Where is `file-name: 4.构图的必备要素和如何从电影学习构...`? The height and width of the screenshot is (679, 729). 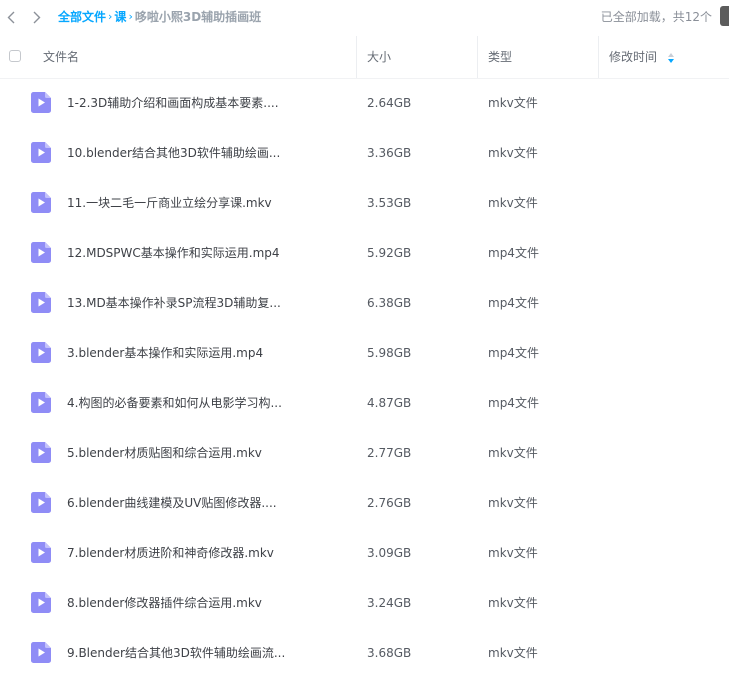 file-name: 4.构图的必备要素和如何从电影学习构... is located at coordinates (174, 403).